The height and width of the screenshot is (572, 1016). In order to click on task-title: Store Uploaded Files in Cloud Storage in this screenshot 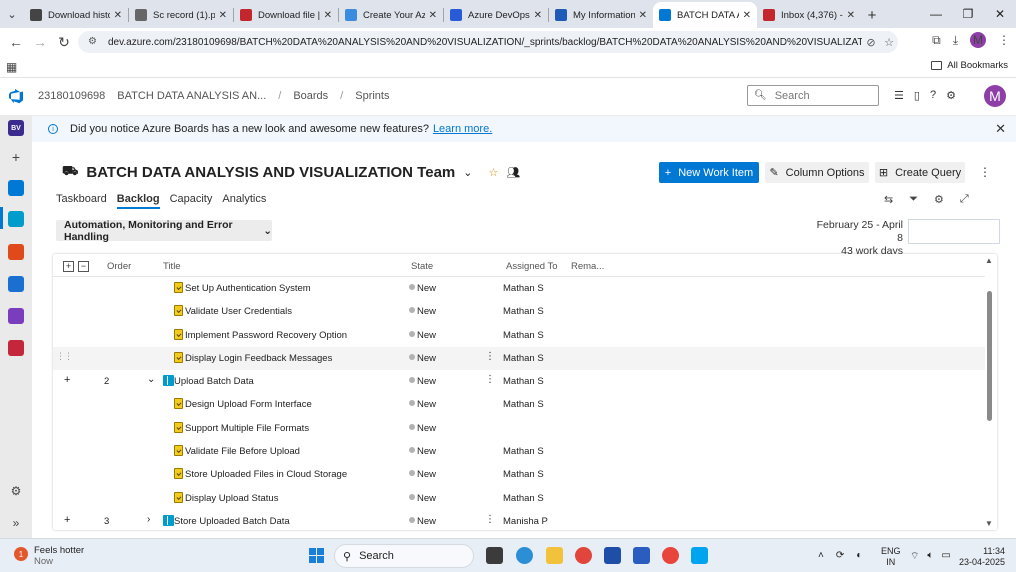, I will do `click(266, 474)`.